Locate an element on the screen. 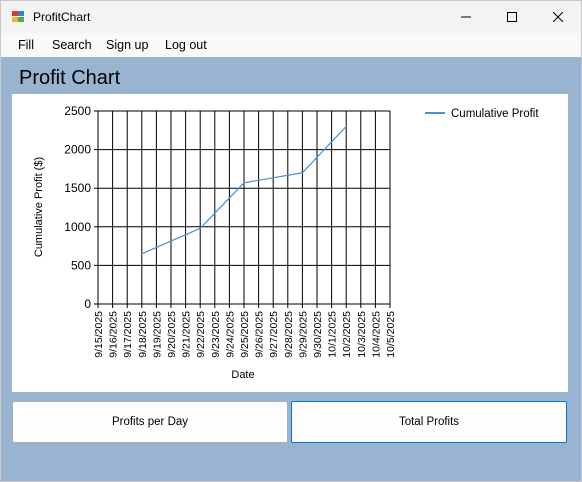 The width and height of the screenshot is (582, 482). x-tick-label: 9/20/2025 is located at coordinates (172, 334).